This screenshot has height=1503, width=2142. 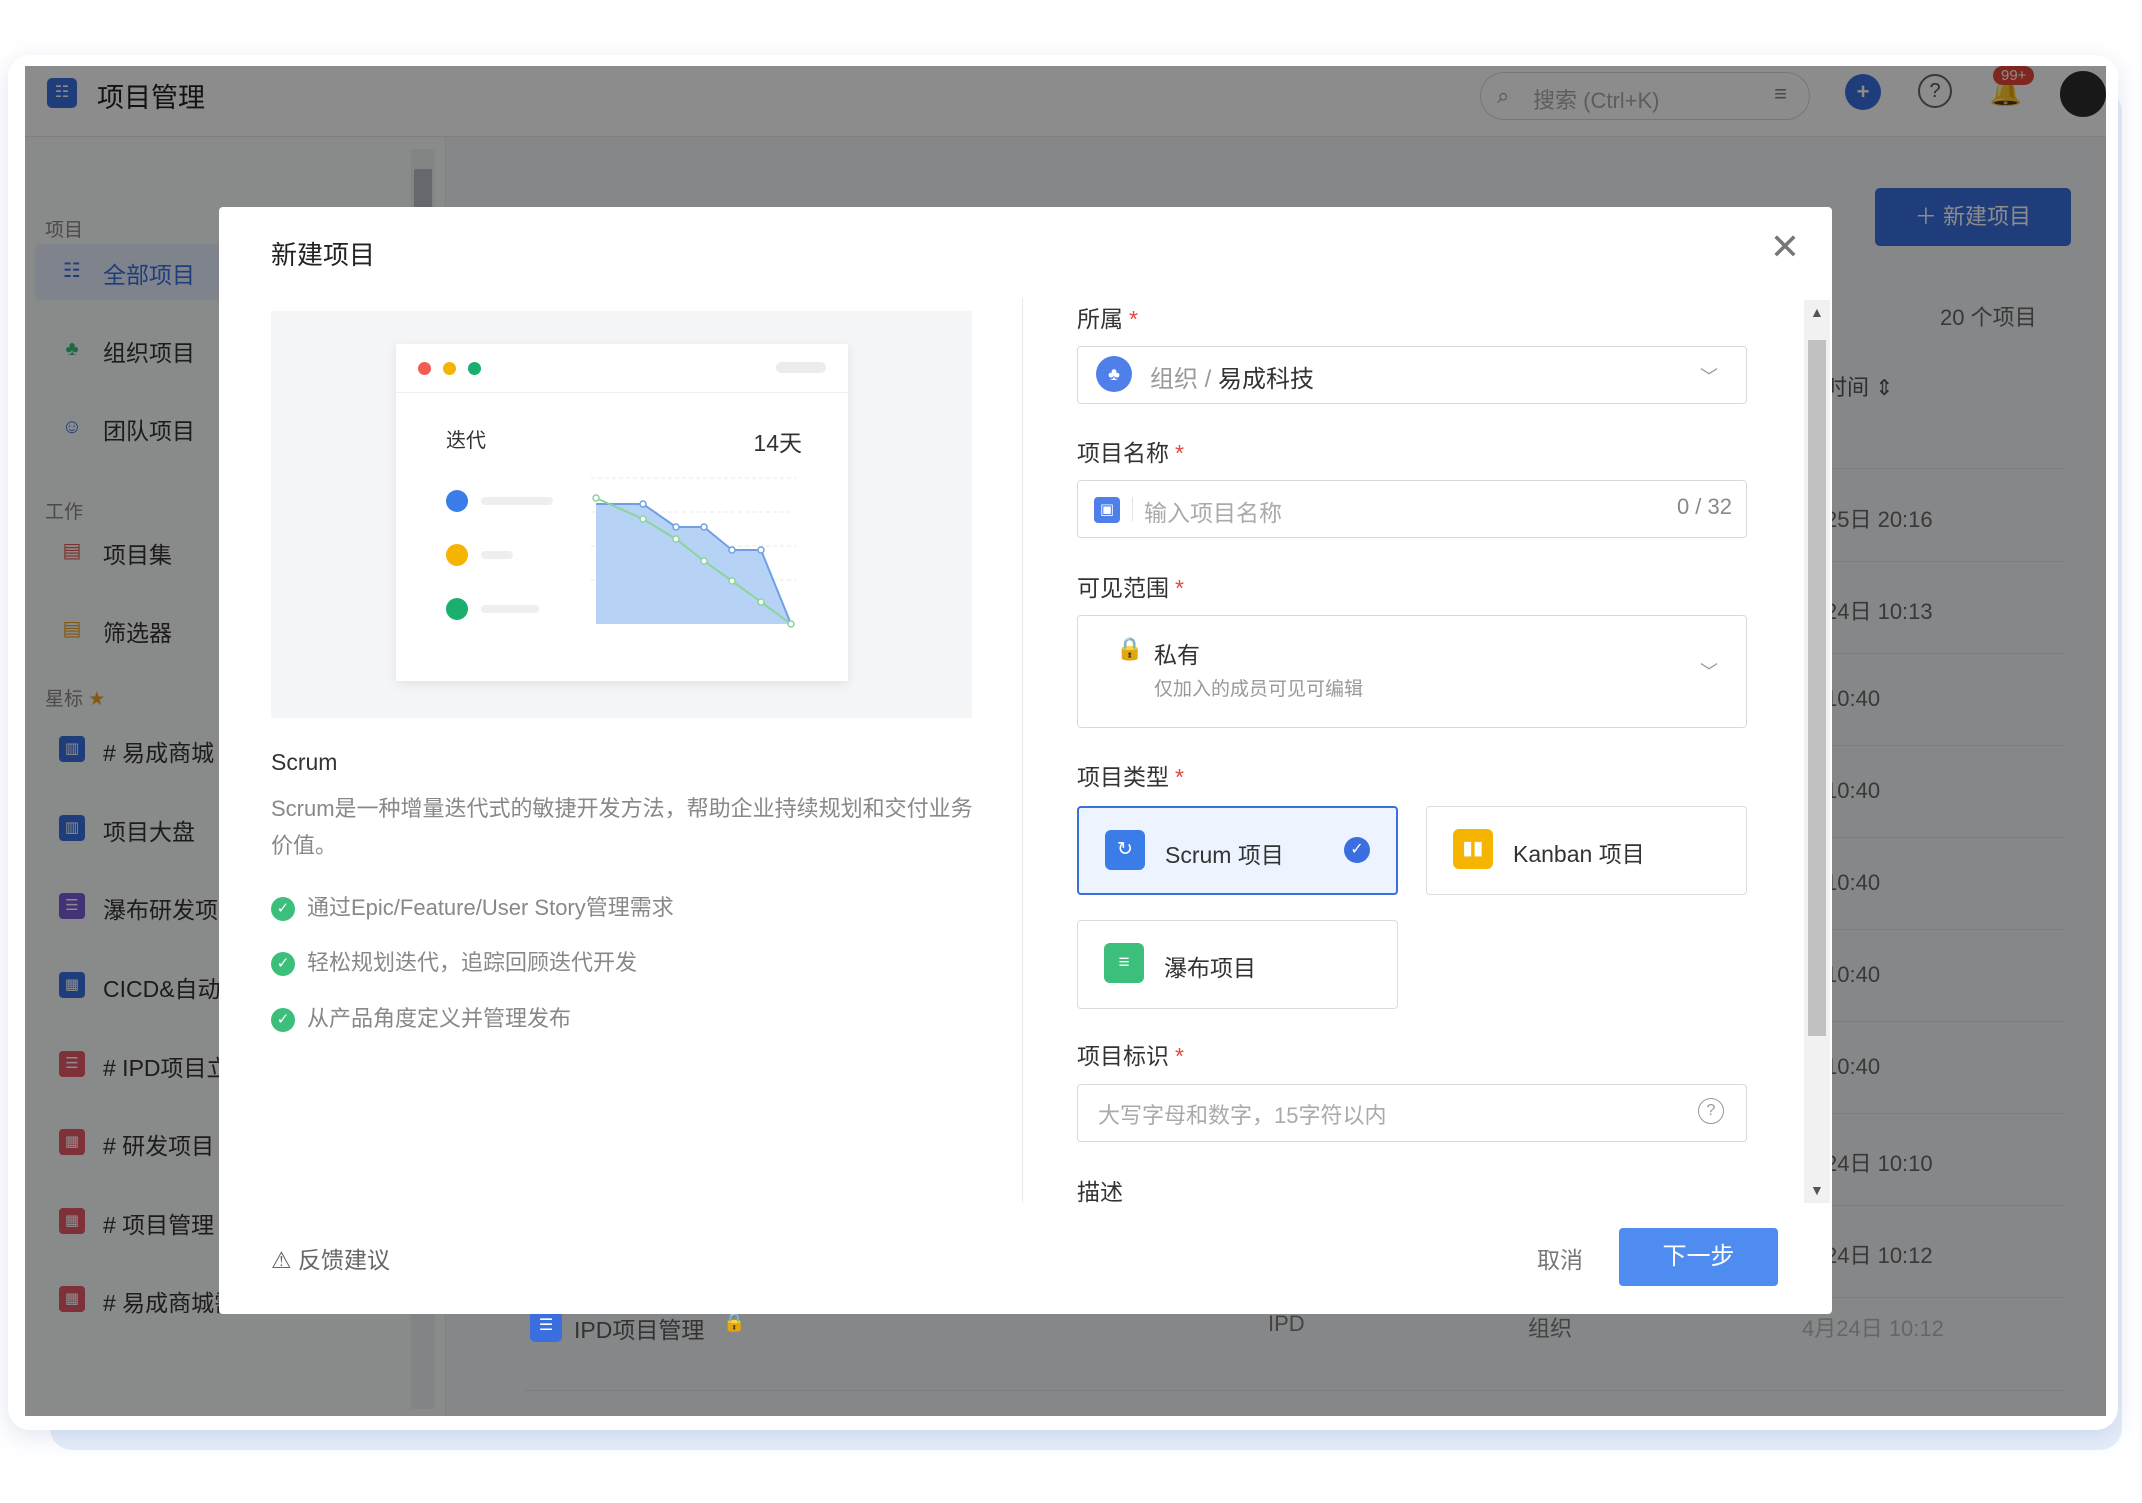 I want to click on belong-org-name: 易成科技, so click(x=1266, y=379).